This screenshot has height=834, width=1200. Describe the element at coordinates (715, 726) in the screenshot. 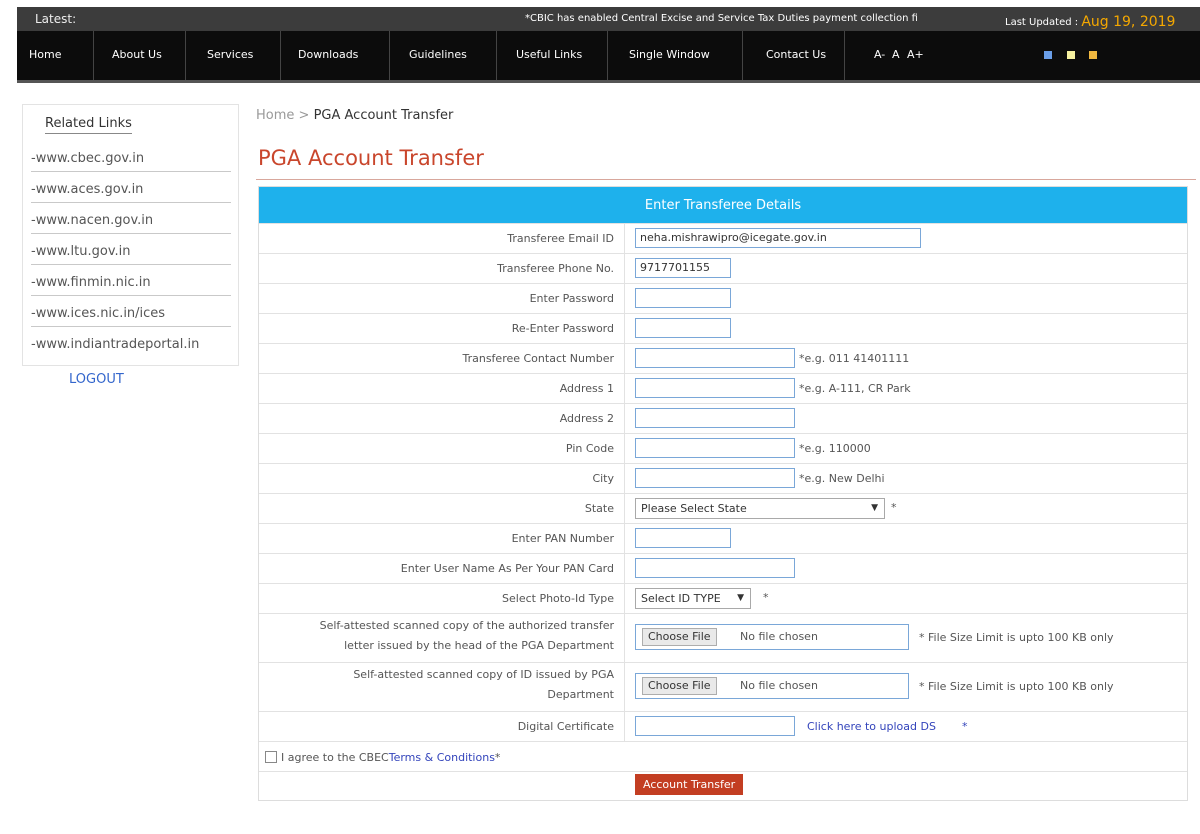

I see `digital-certificate-field` at that location.